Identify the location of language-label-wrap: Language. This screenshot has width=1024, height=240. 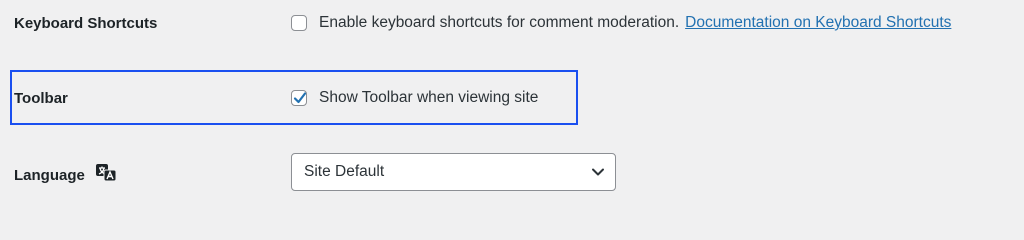
(65, 176).